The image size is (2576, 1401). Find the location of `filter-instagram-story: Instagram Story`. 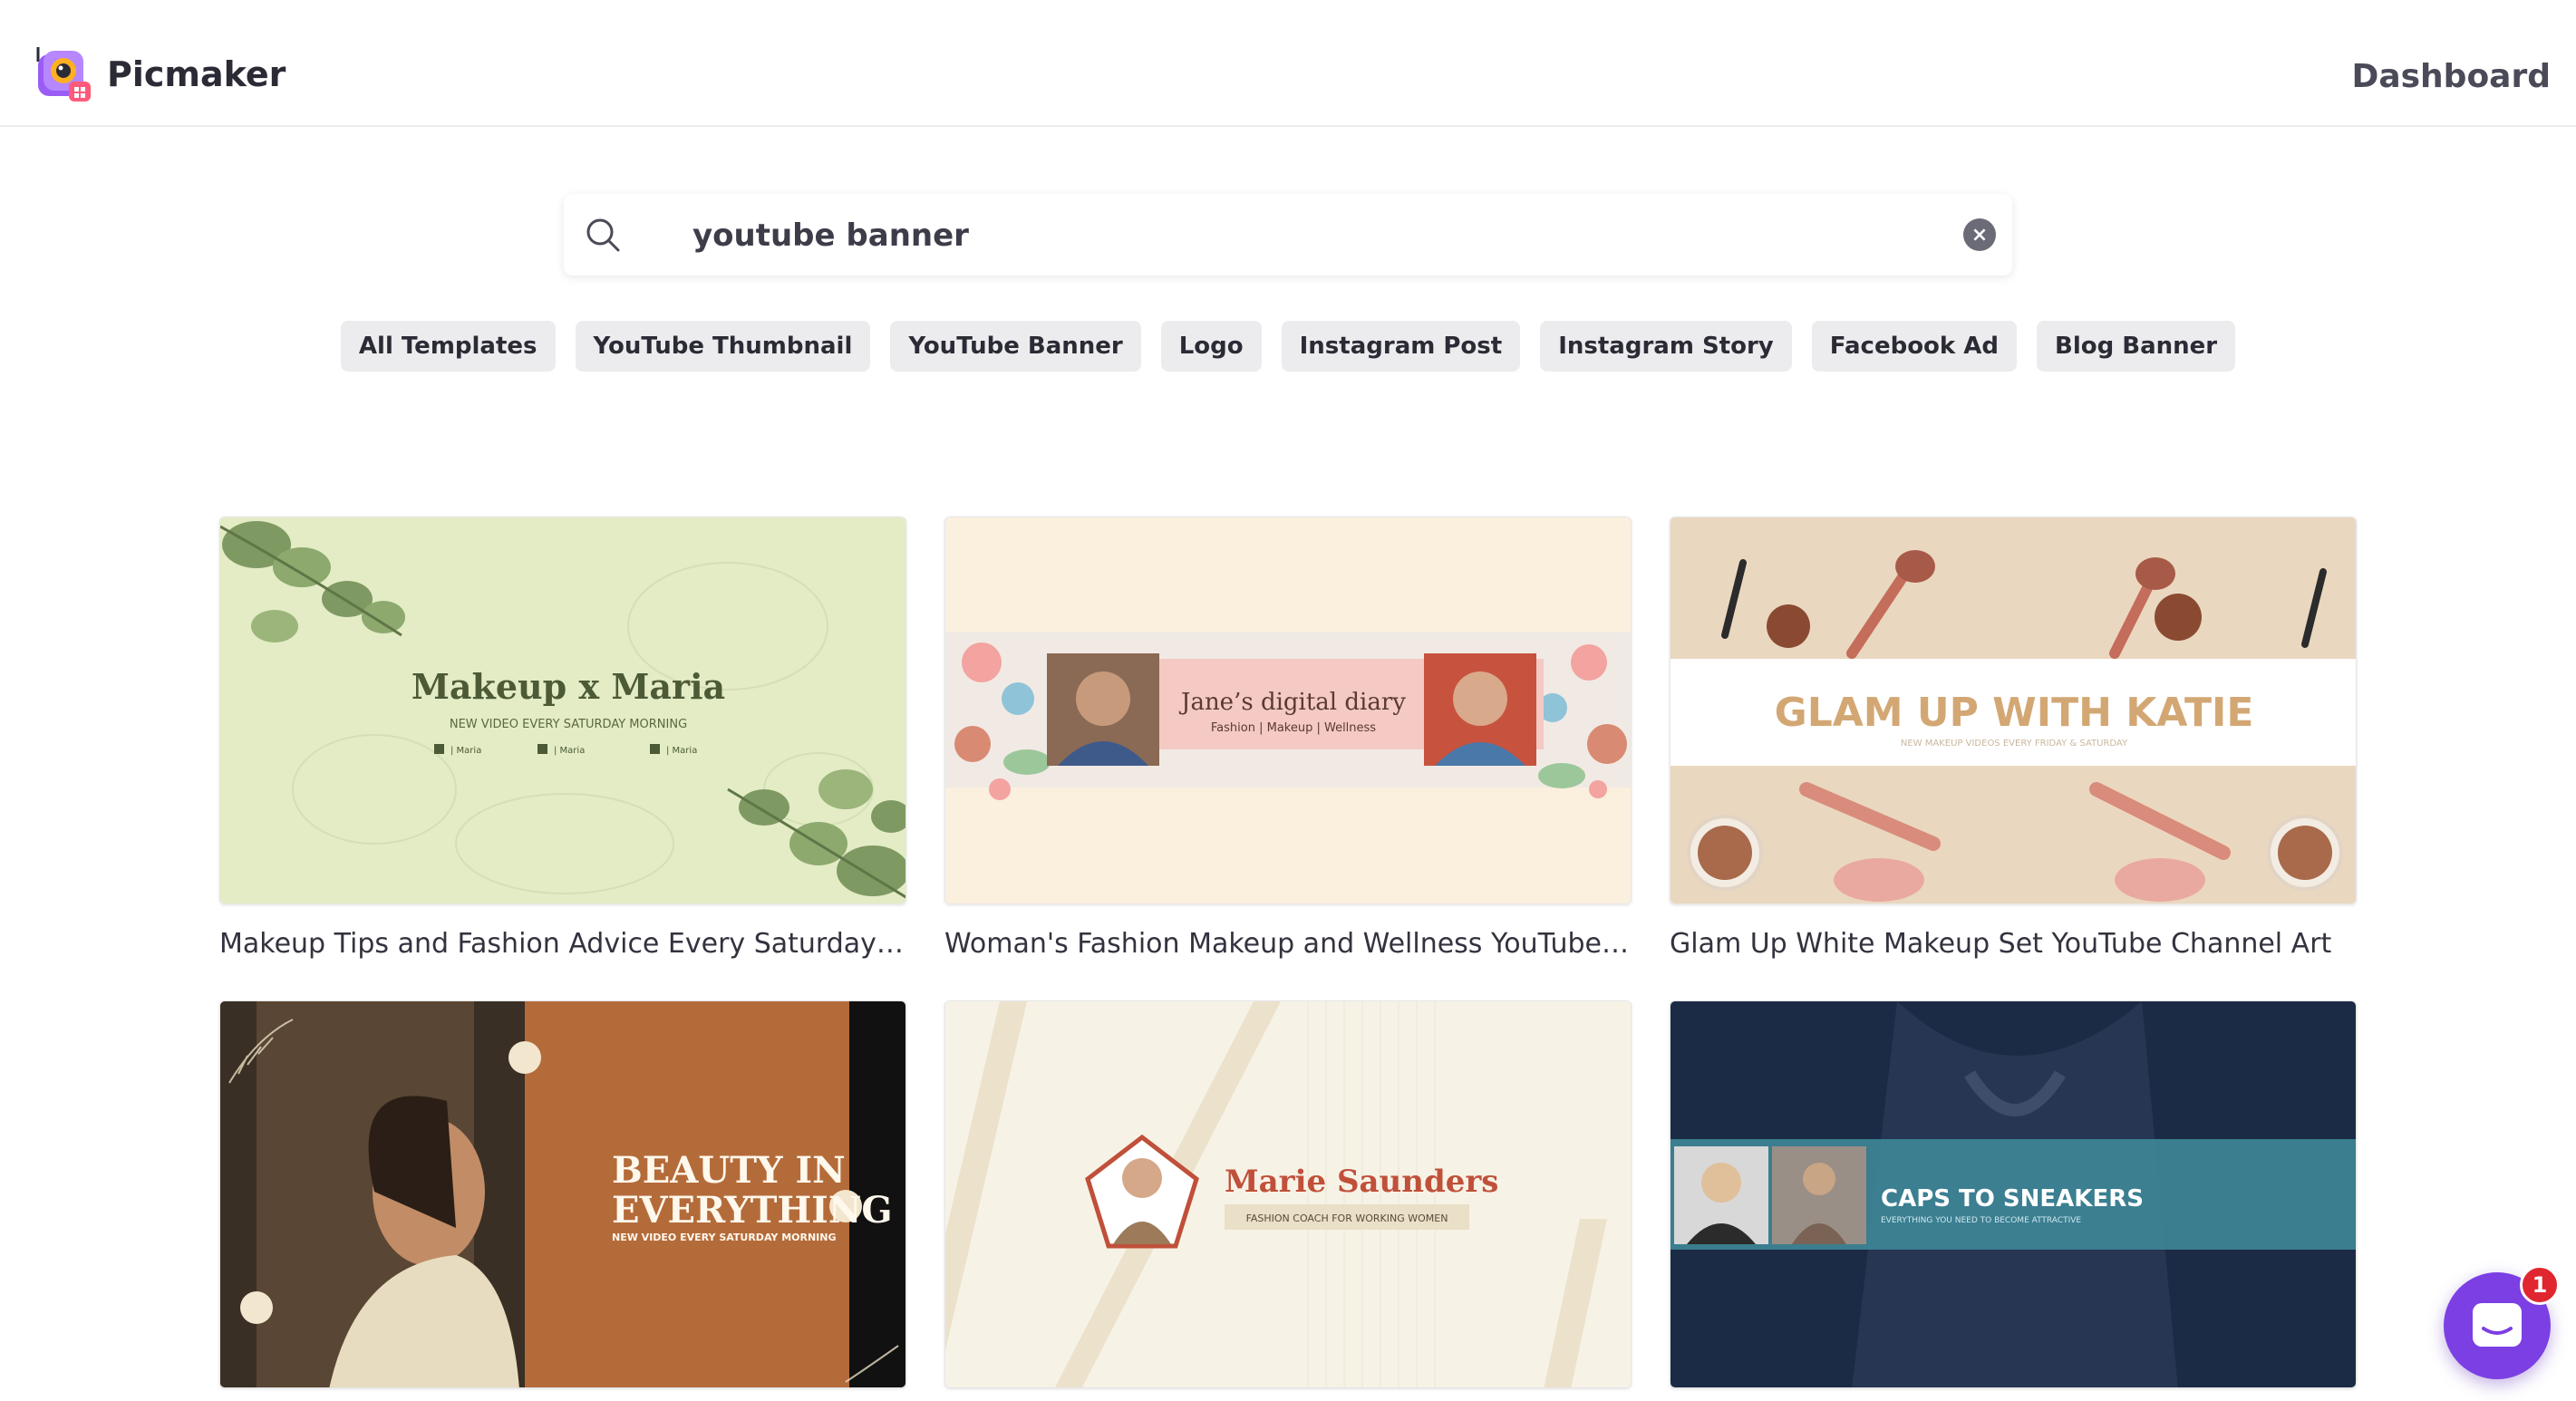

filter-instagram-story: Instagram Story is located at coordinates (1666, 346).